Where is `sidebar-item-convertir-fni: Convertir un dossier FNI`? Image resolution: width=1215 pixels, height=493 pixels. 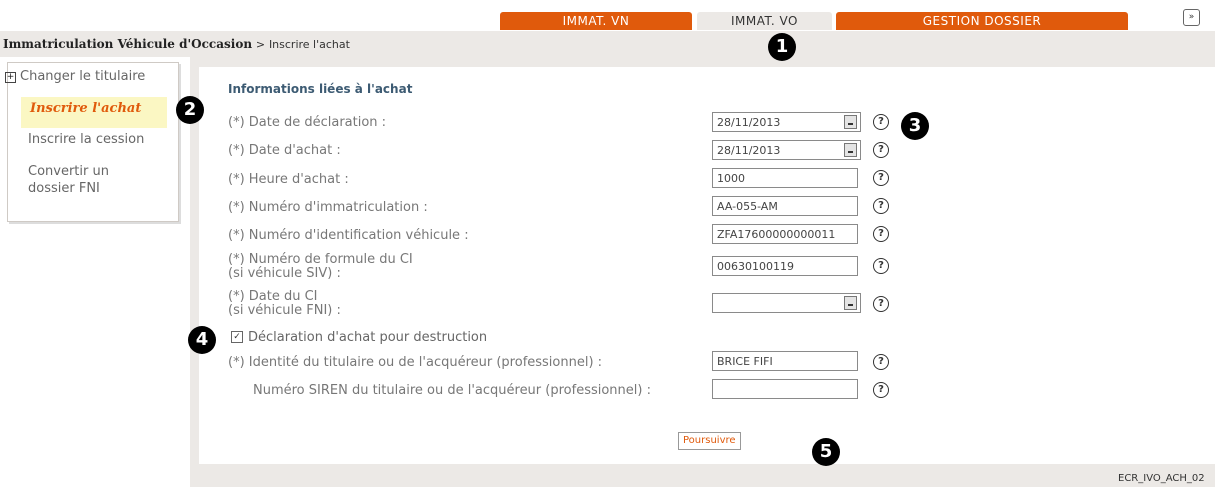
sidebar-item-convertir-fni: Convertir un dossier FNI is located at coordinates (88, 180).